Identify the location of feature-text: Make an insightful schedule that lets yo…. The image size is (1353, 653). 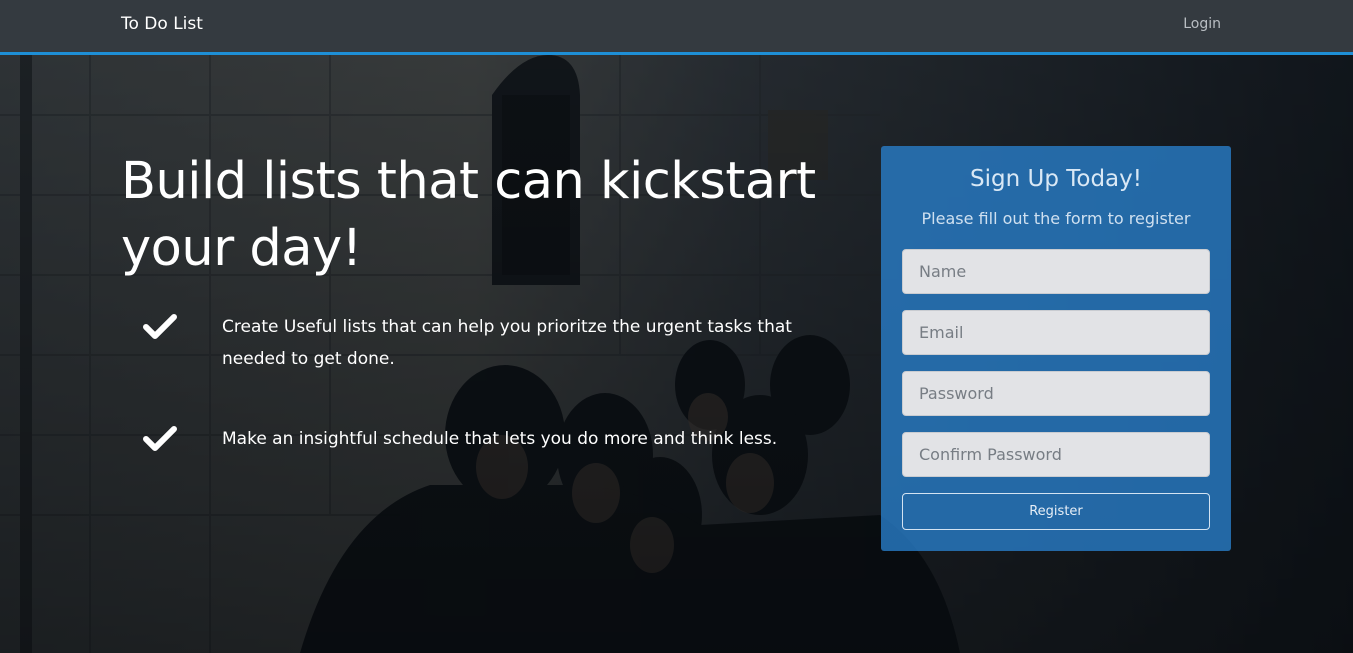
(500, 439).